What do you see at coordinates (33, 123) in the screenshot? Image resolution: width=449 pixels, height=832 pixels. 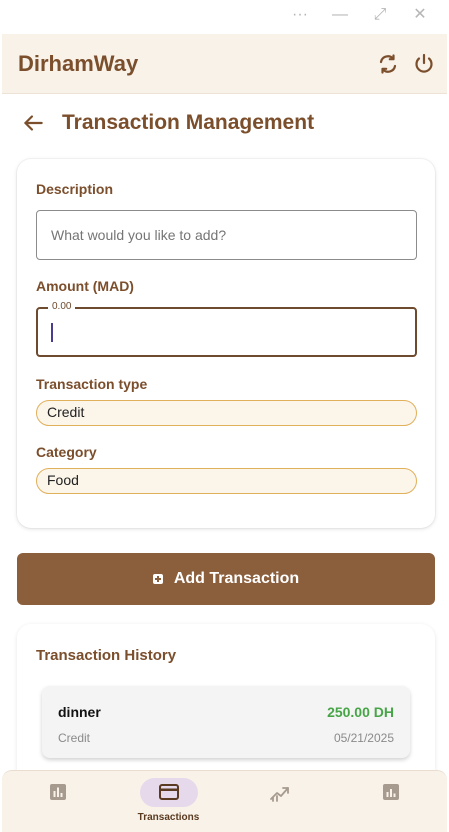 I see `arrow-back-icon` at bounding box center [33, 123].